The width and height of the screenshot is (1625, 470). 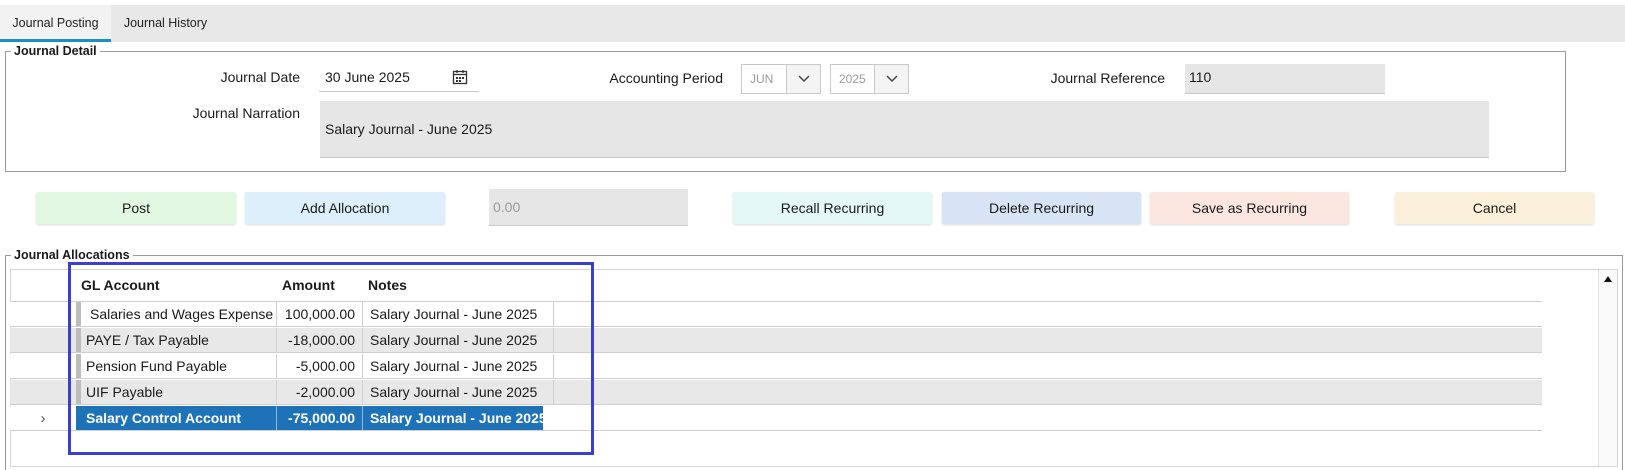 What do you see at coordinates (55, 51) in the screenshot?
I see `journal-detail-legend: Journal Detail` at bounding box center [55, 51].